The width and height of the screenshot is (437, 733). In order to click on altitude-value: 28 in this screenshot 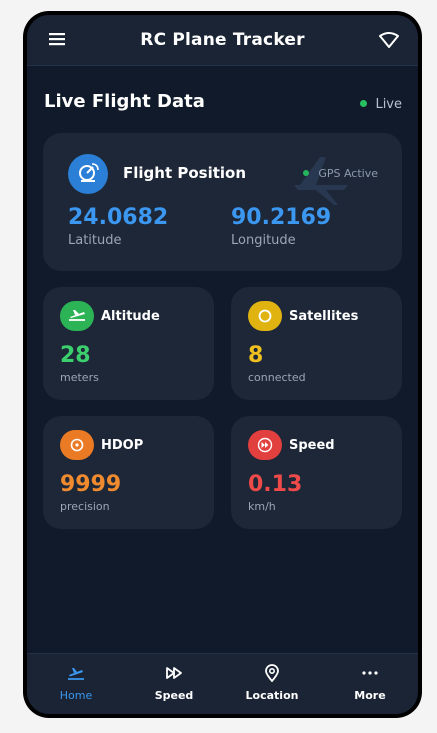, I will do `click(75, 355)`.